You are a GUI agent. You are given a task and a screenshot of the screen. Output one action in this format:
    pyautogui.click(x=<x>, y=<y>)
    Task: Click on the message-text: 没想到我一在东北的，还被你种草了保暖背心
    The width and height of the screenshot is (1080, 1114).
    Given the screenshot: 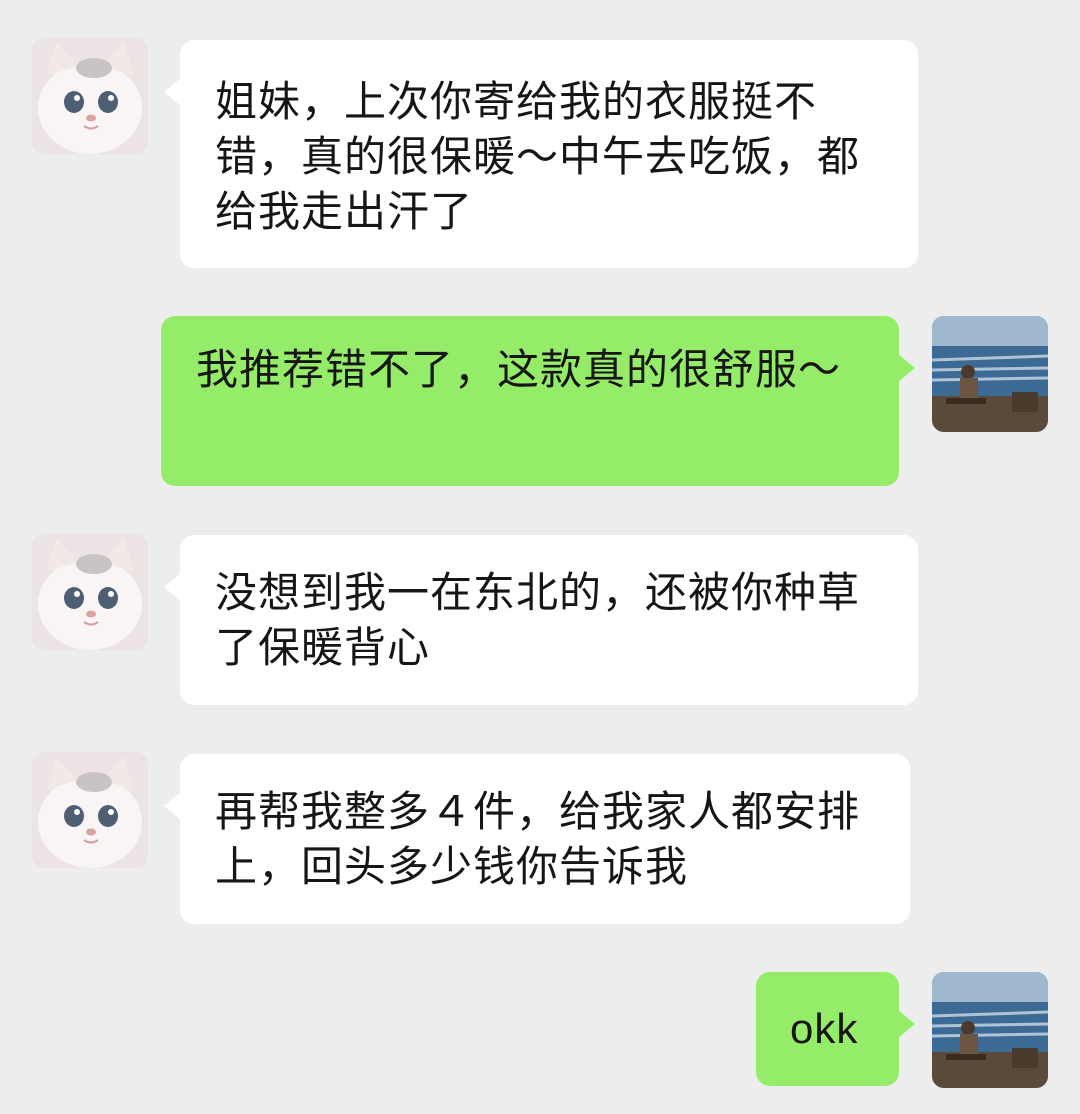 What is the action you would take?
    pyautogui.click(x=538, y=620)
    